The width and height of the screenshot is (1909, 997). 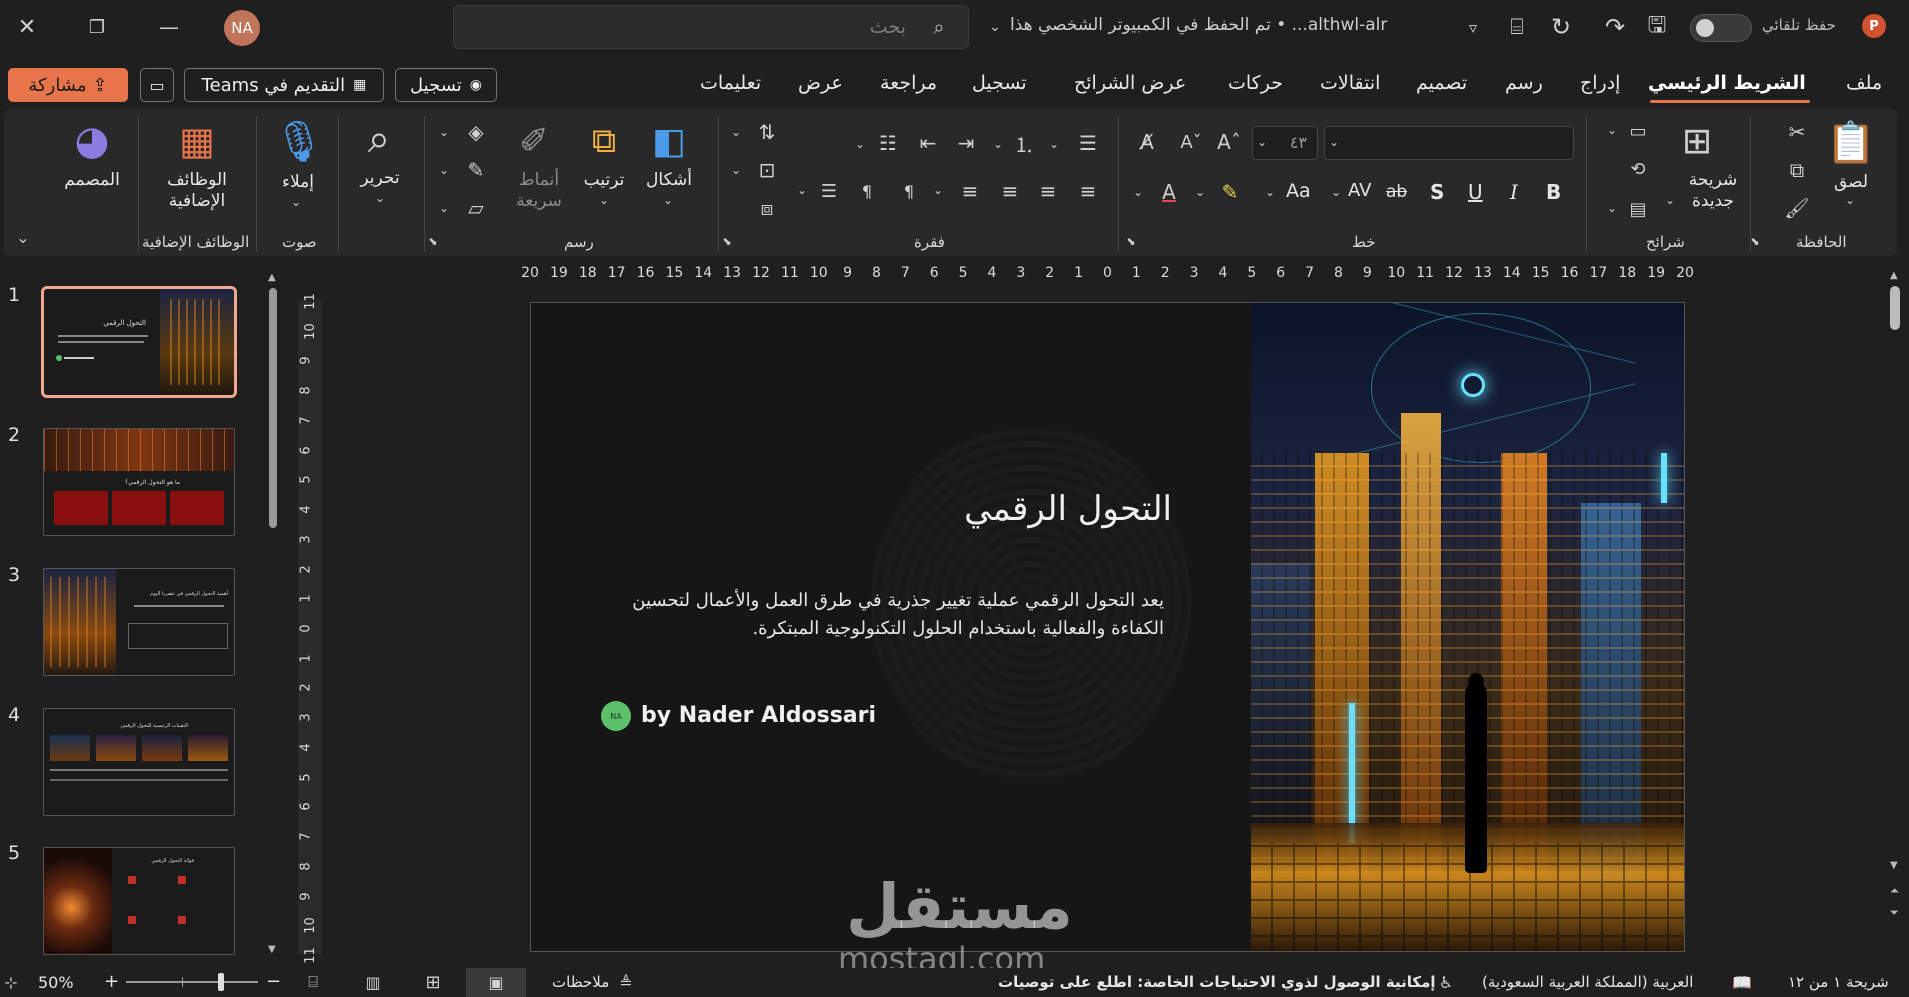 What do you see at coordinates (888, 143) in the screenshot?
I see `line-spacing-icon: ☷` at bounding box center [888, 143].